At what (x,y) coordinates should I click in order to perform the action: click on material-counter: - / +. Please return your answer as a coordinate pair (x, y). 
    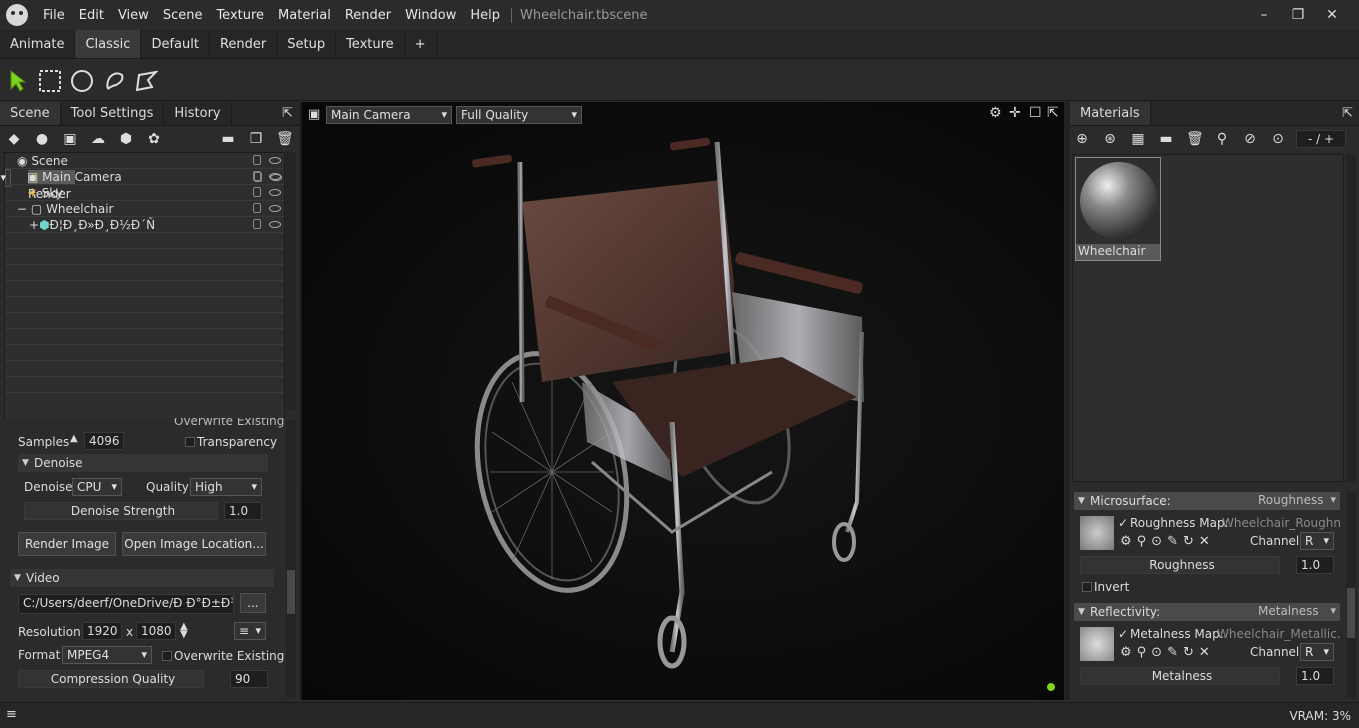
    Looking at the image, I should click on (1321, 139).